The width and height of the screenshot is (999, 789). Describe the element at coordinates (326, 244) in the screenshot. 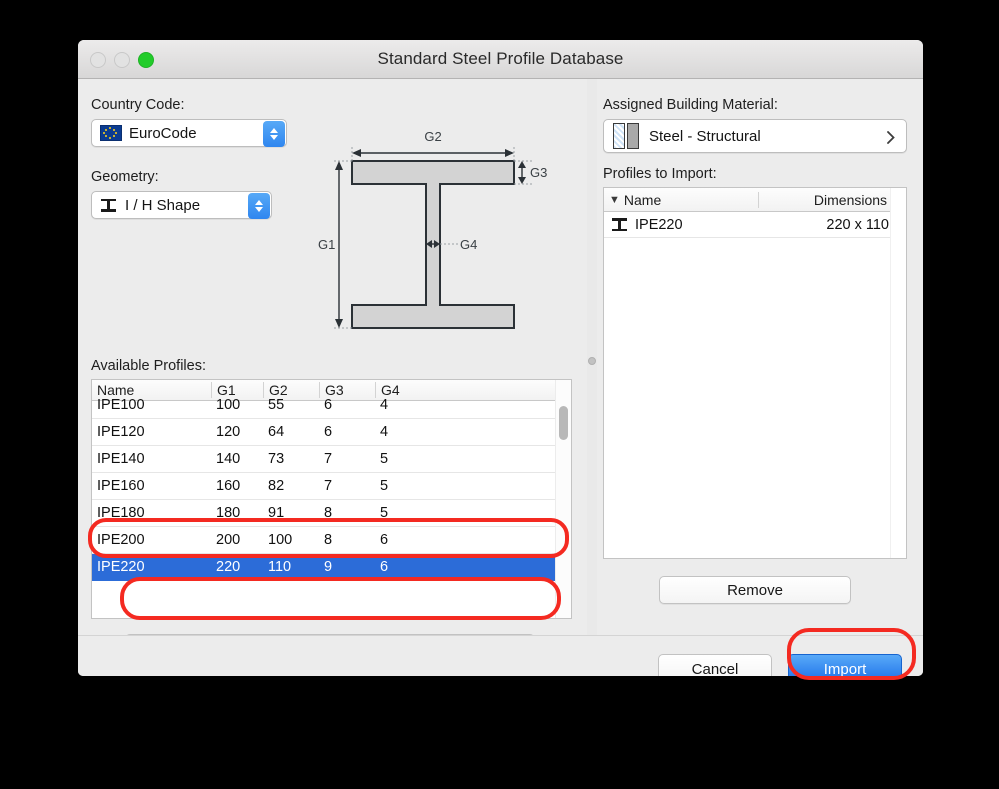

I see `svg-text: G1` at that location.